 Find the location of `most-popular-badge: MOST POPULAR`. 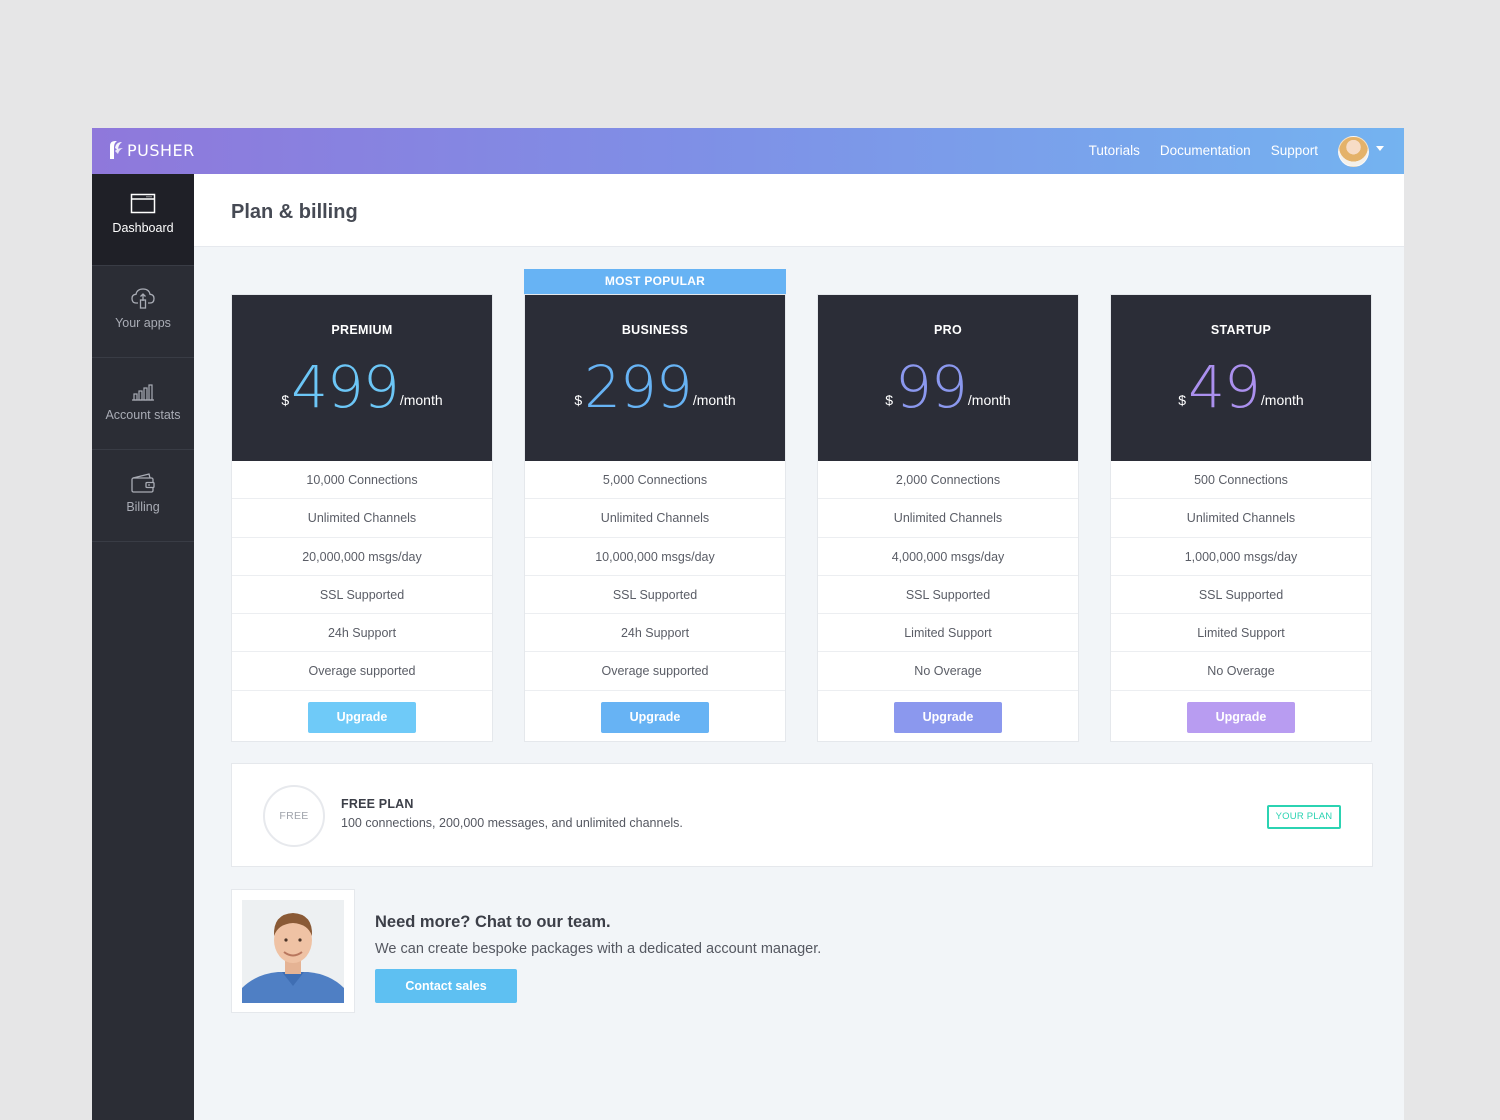

most-popular-badge: MOST POPULAR is located at coordinates (655, 281).